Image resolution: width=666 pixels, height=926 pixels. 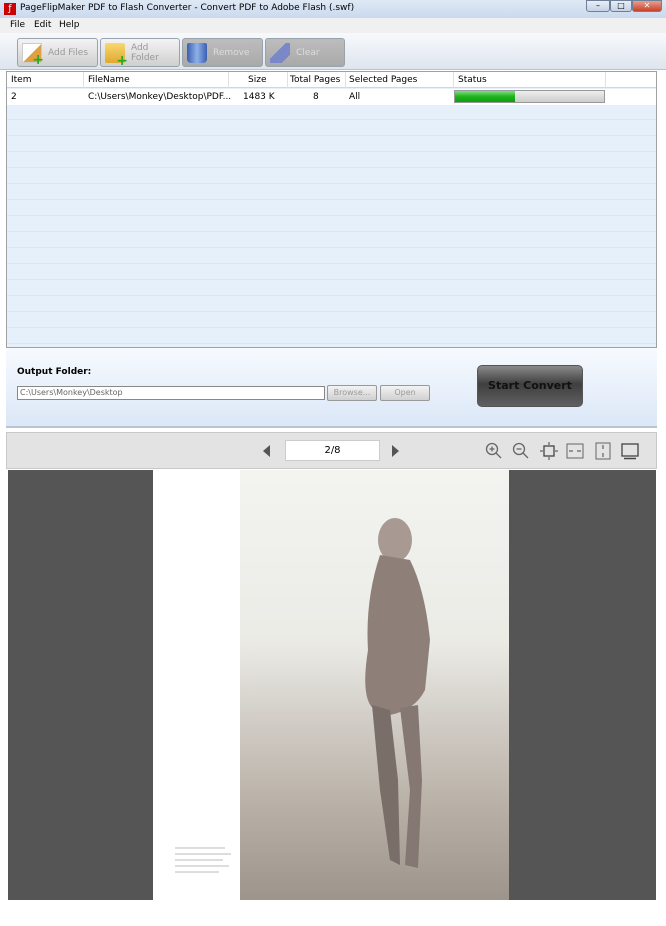 What do you see at coordinates (42, 25) in the screenshot?
I see `menu-edit: Edit` at bounding box center [42, 25].